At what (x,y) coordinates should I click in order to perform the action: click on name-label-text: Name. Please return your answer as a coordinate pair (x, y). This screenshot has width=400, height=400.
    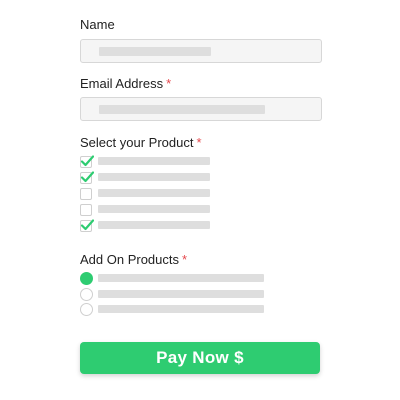
    Looking at the image, I should click on (97, 24).